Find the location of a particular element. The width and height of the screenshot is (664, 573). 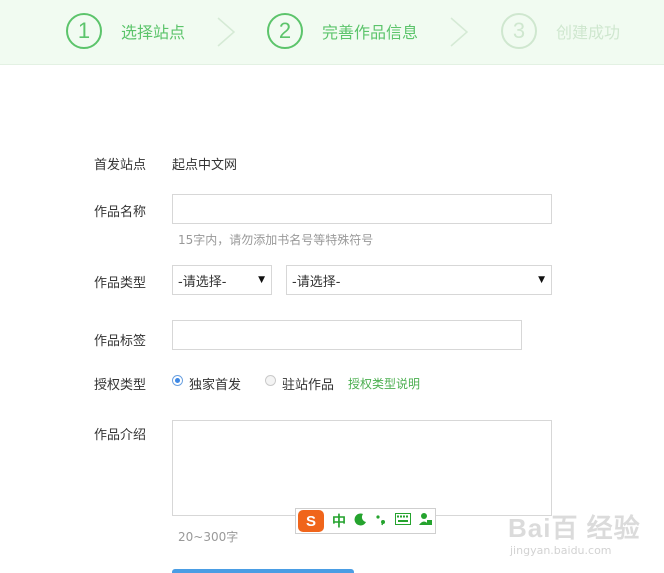

step-number: 2 is located at coordinates (285, 31).